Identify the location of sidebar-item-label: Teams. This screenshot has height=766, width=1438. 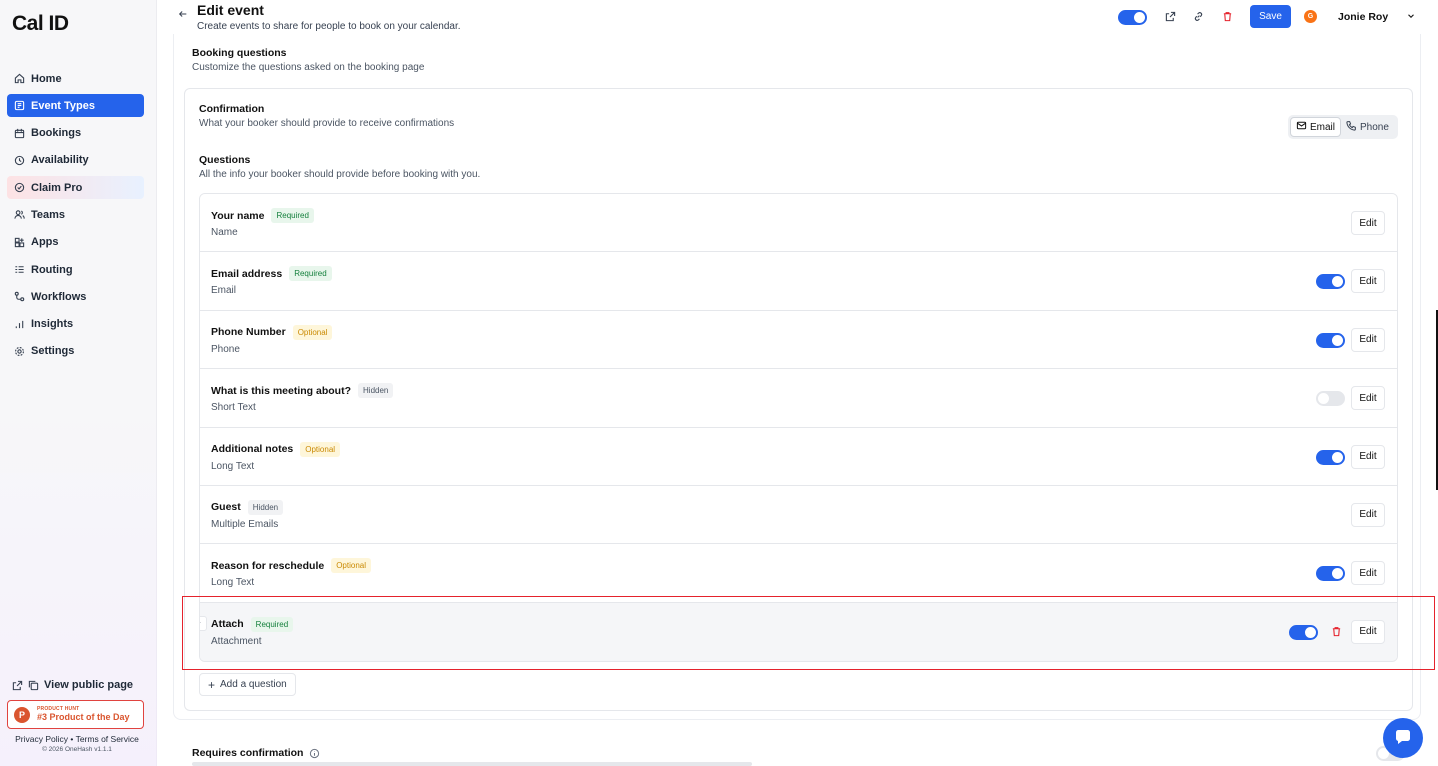
(48, 214).